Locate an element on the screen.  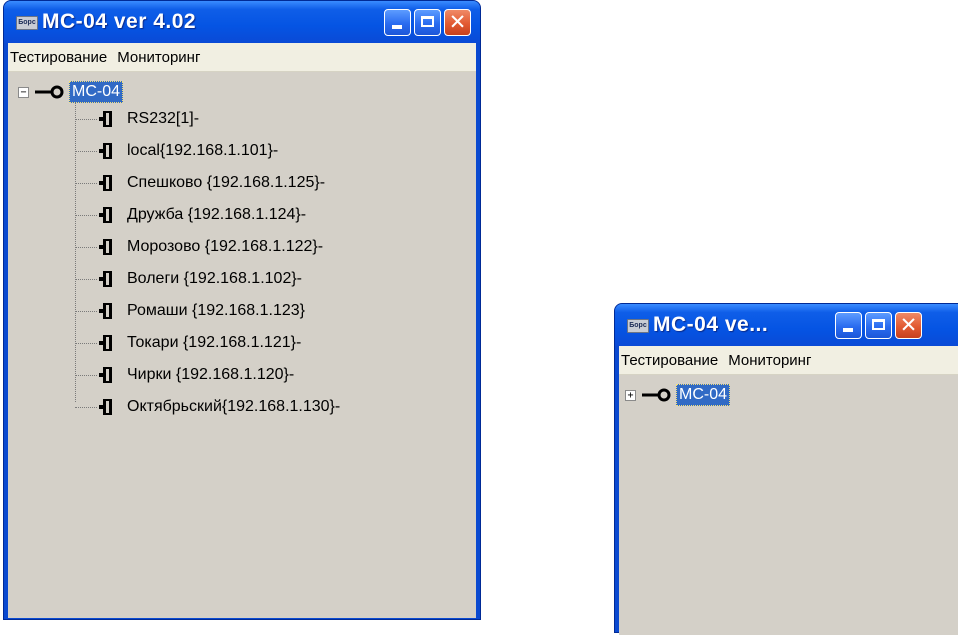
tree-child-node: RS232[1]- is located at coordinates (137, 119).